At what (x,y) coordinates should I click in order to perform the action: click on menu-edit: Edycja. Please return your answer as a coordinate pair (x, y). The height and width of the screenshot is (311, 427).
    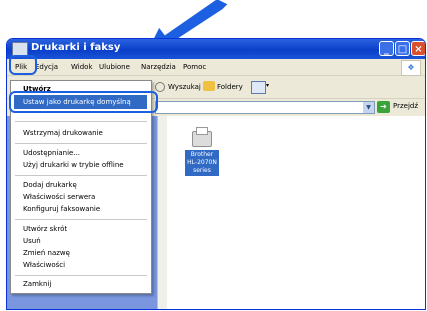
    Looking at the image, I should click on (46, 67).